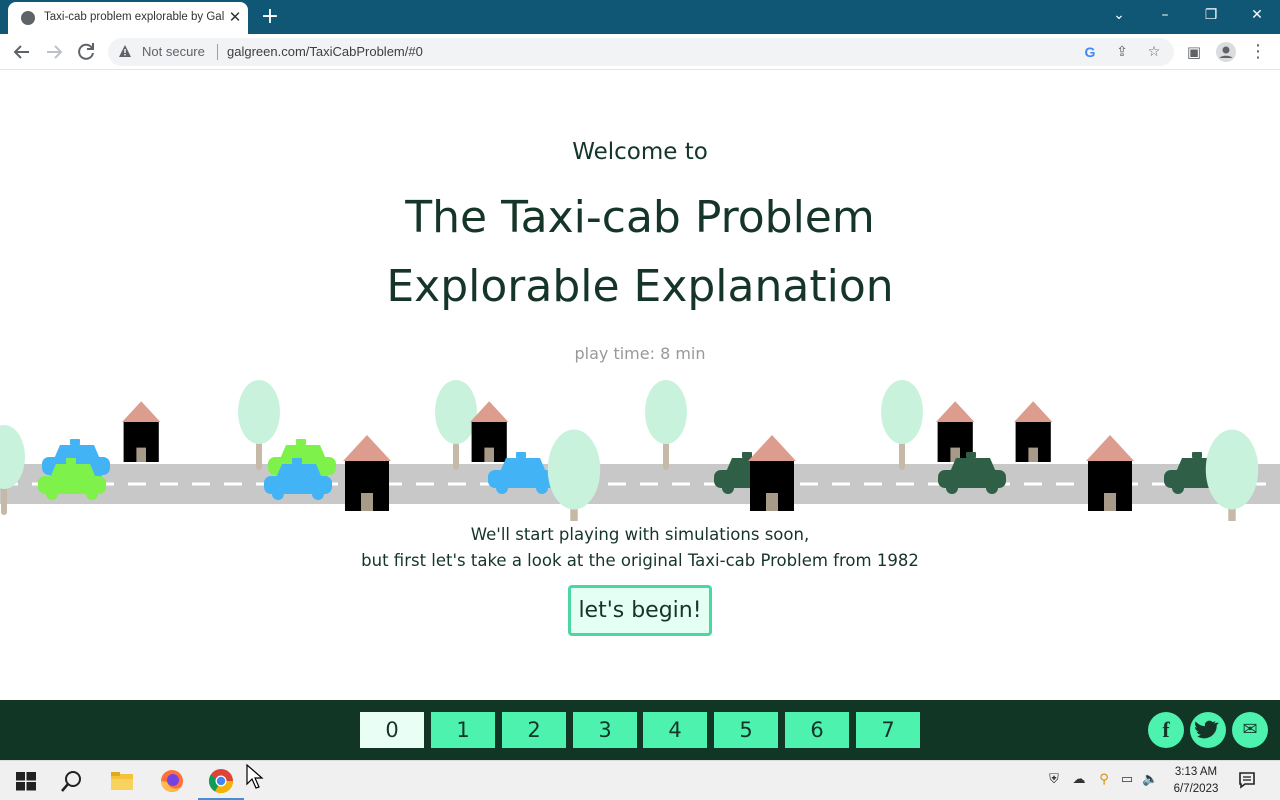  Describe the element at coordinates (172, 781) in the screenshot. I see `firefox-icon` at that location.